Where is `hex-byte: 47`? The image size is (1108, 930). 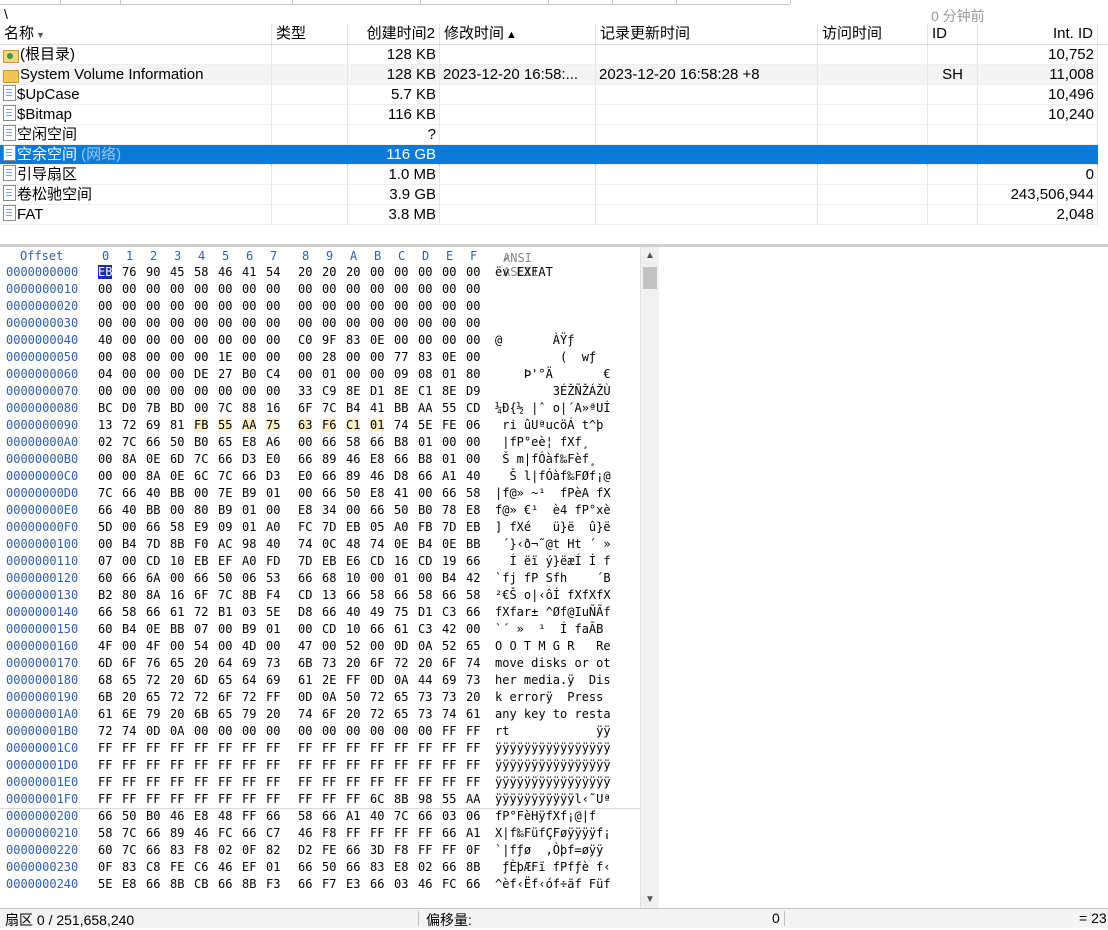
hex-byte: 47 is located at coordinates (305, 646).